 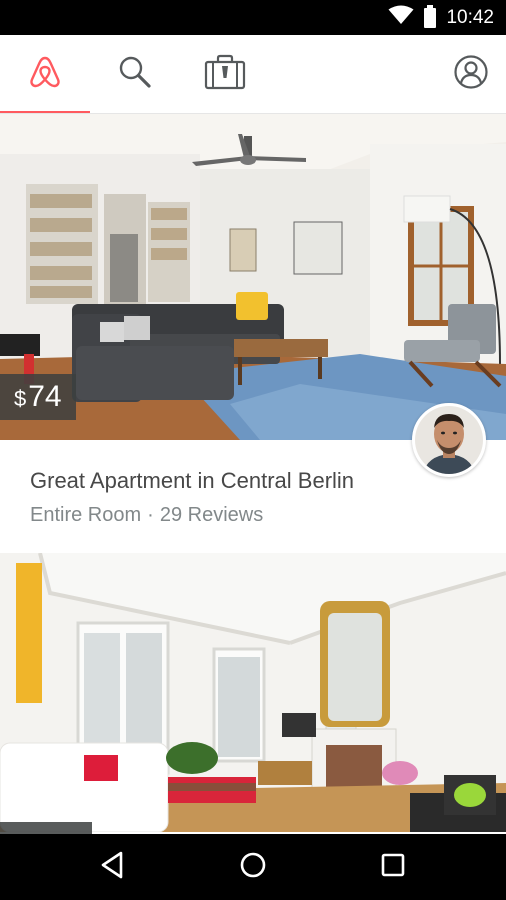 I want to click on tab-profile, so click(x=471, y=74).